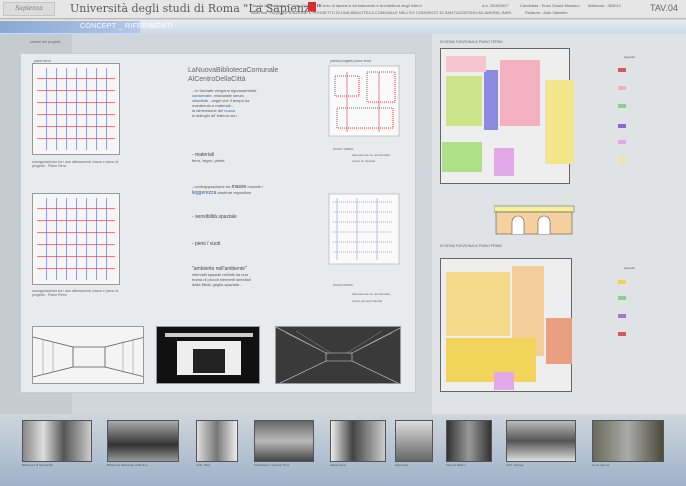 This screenshot has height=486, width=686. I want to click on p1h: si dialoghi all' interno con :, so click(215, 115).